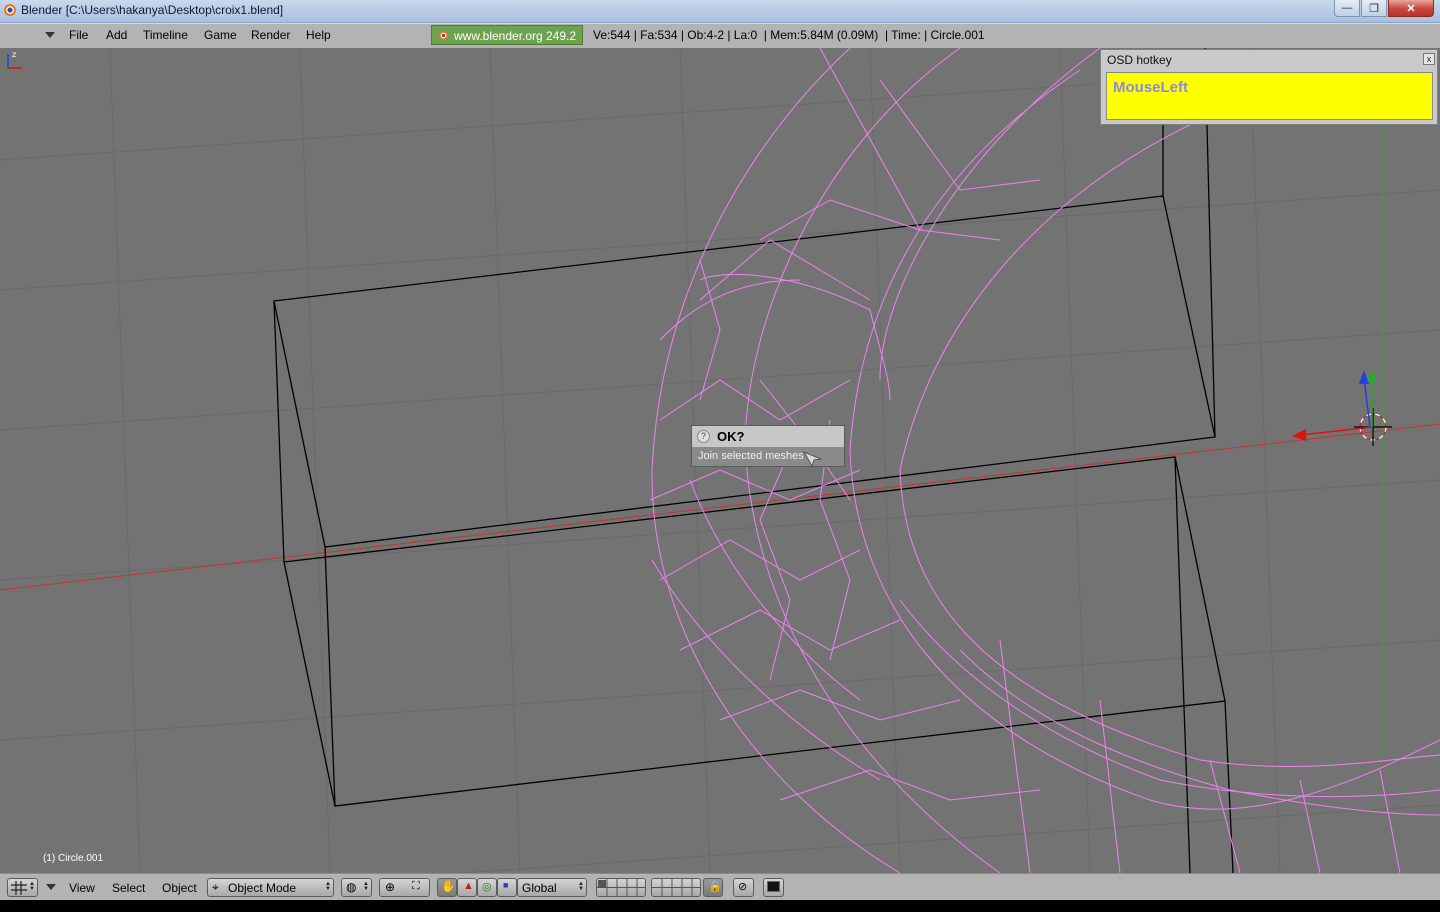 This screenshot has height=912, width=1440. I want to click on osd-close-button: x, so click(1429, 59).